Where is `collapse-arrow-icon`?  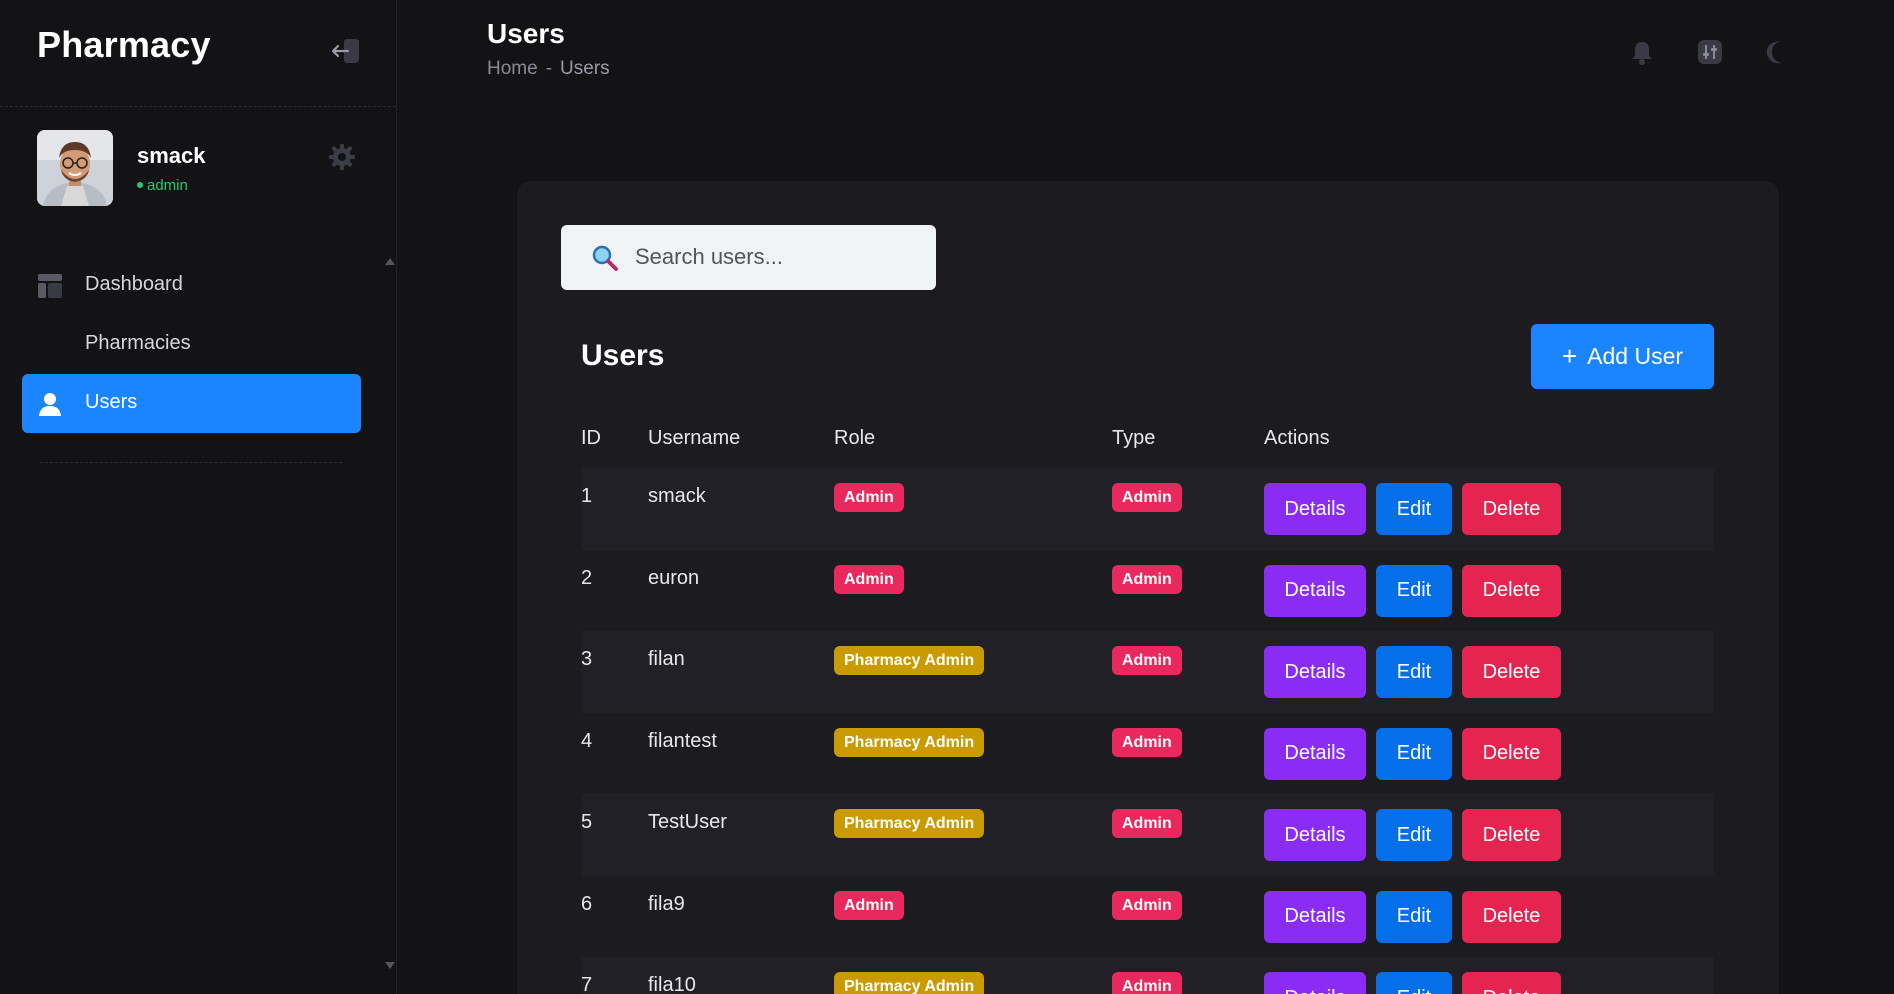
collapse-arrow-icon is located at coordinates (345, 51).